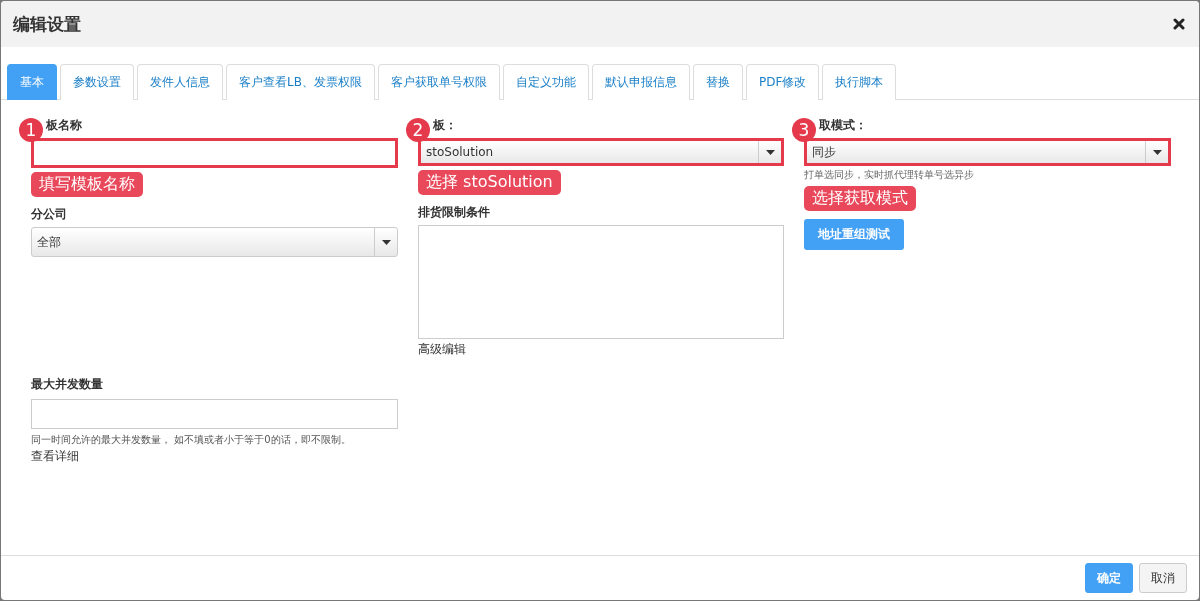 This screenshot has width=1200, height=601. Describe the element at coordinates (804, 130) in the screenshot. I see `step-number-badge: 3` at that location.